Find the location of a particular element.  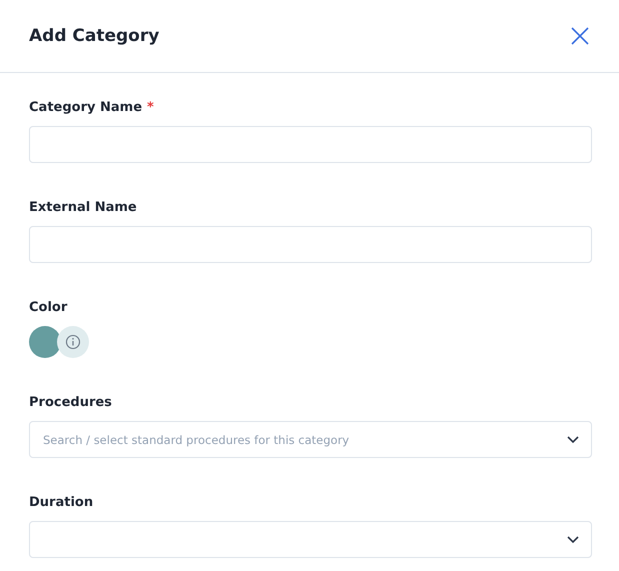

dialog-title: Add Category is located at coordinates (94, 36).